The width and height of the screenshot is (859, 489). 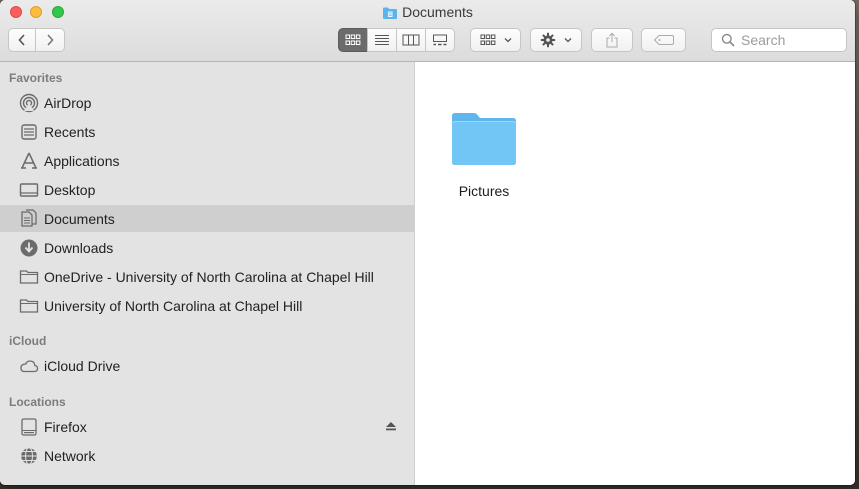 I want to click on documents-folder-icon, so click(x=390, y=14).